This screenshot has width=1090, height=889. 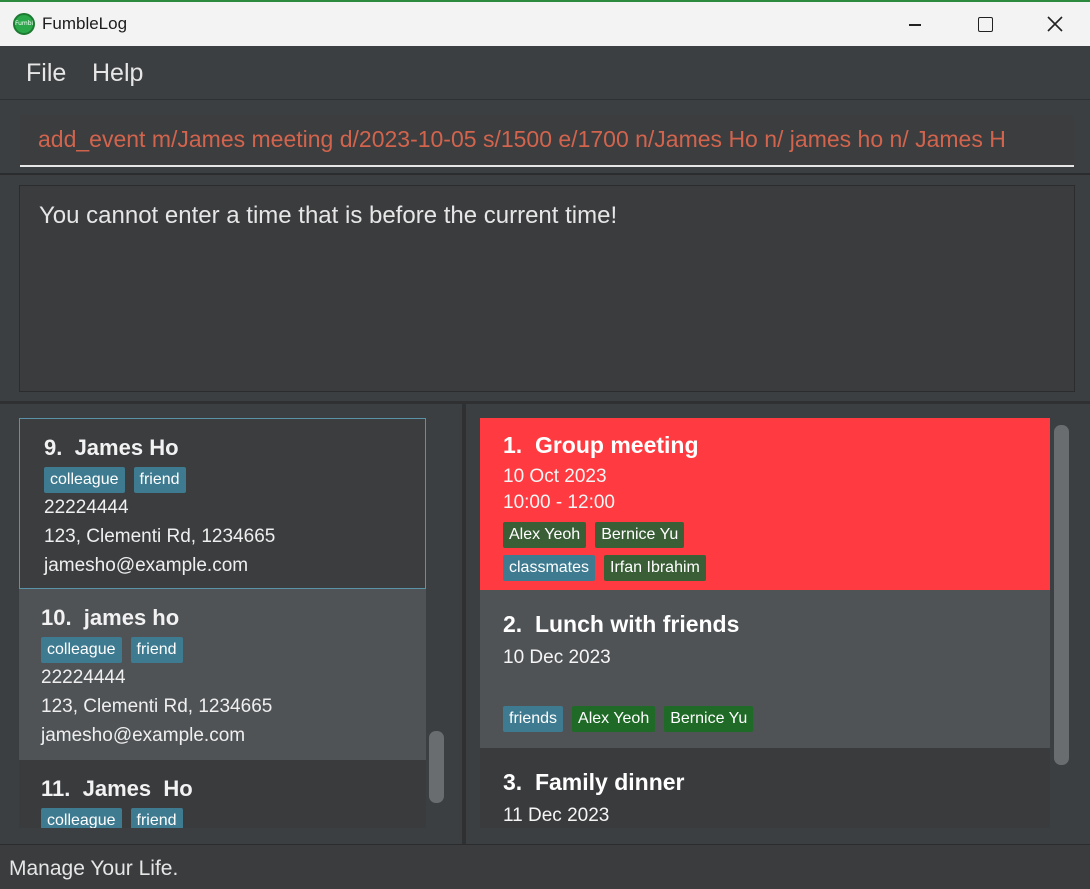 What do you see at coordinates (549, 568) in the screenshot?
I see `tag: classmates` at bounding box center [549, 568].